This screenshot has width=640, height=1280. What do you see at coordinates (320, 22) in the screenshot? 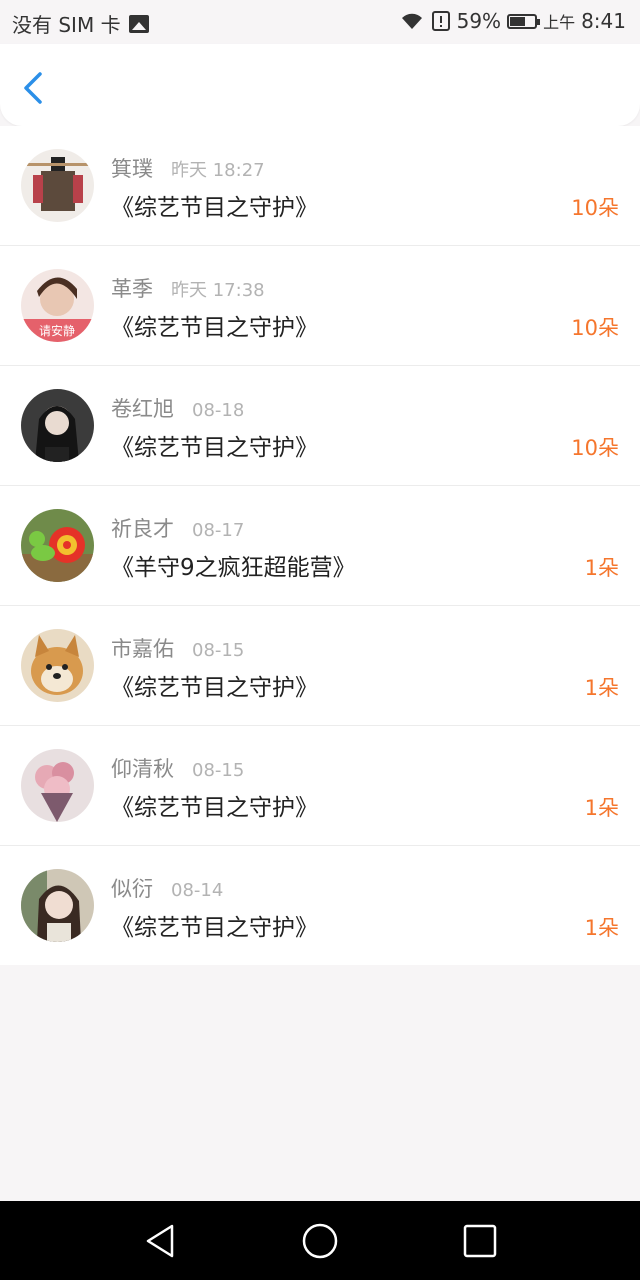
I see `status-bar: 没有 SIM 卡 59% 上午 8:41` at bounding box center [320, 22].